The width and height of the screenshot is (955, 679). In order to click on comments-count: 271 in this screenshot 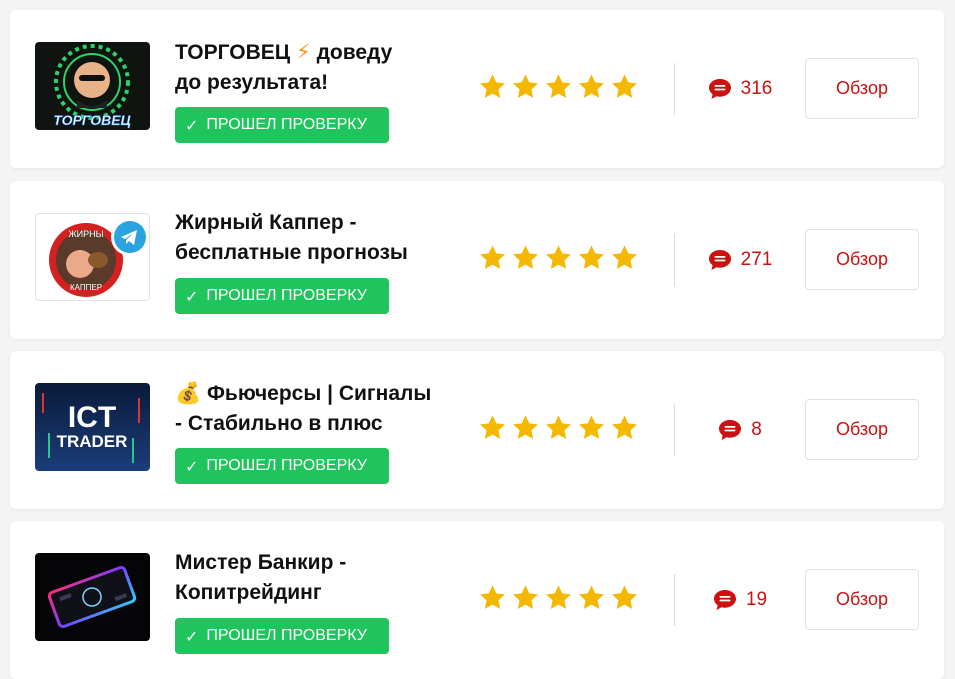, I will do `click(740, 260)`.